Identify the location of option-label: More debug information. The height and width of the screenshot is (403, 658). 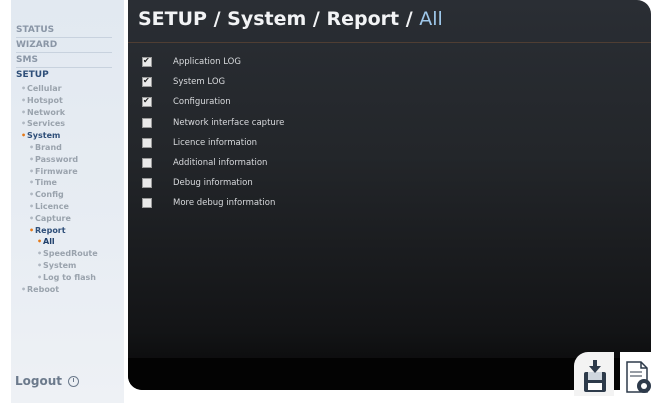
(224, 203).